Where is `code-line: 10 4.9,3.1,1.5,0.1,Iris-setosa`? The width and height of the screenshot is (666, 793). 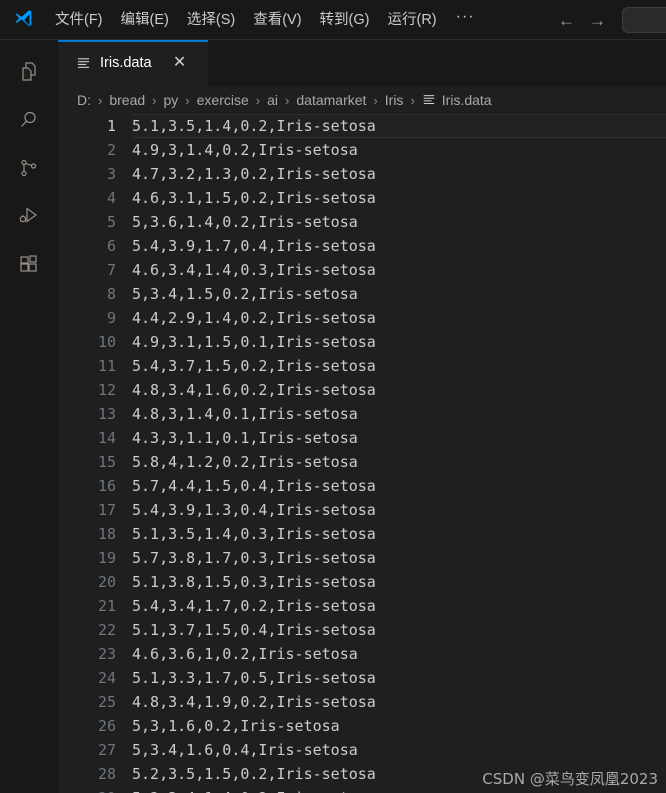 code-line: 10 4.9,3.1,1.5,0.1,Iris-setosa is located at coordinates (362, 342).